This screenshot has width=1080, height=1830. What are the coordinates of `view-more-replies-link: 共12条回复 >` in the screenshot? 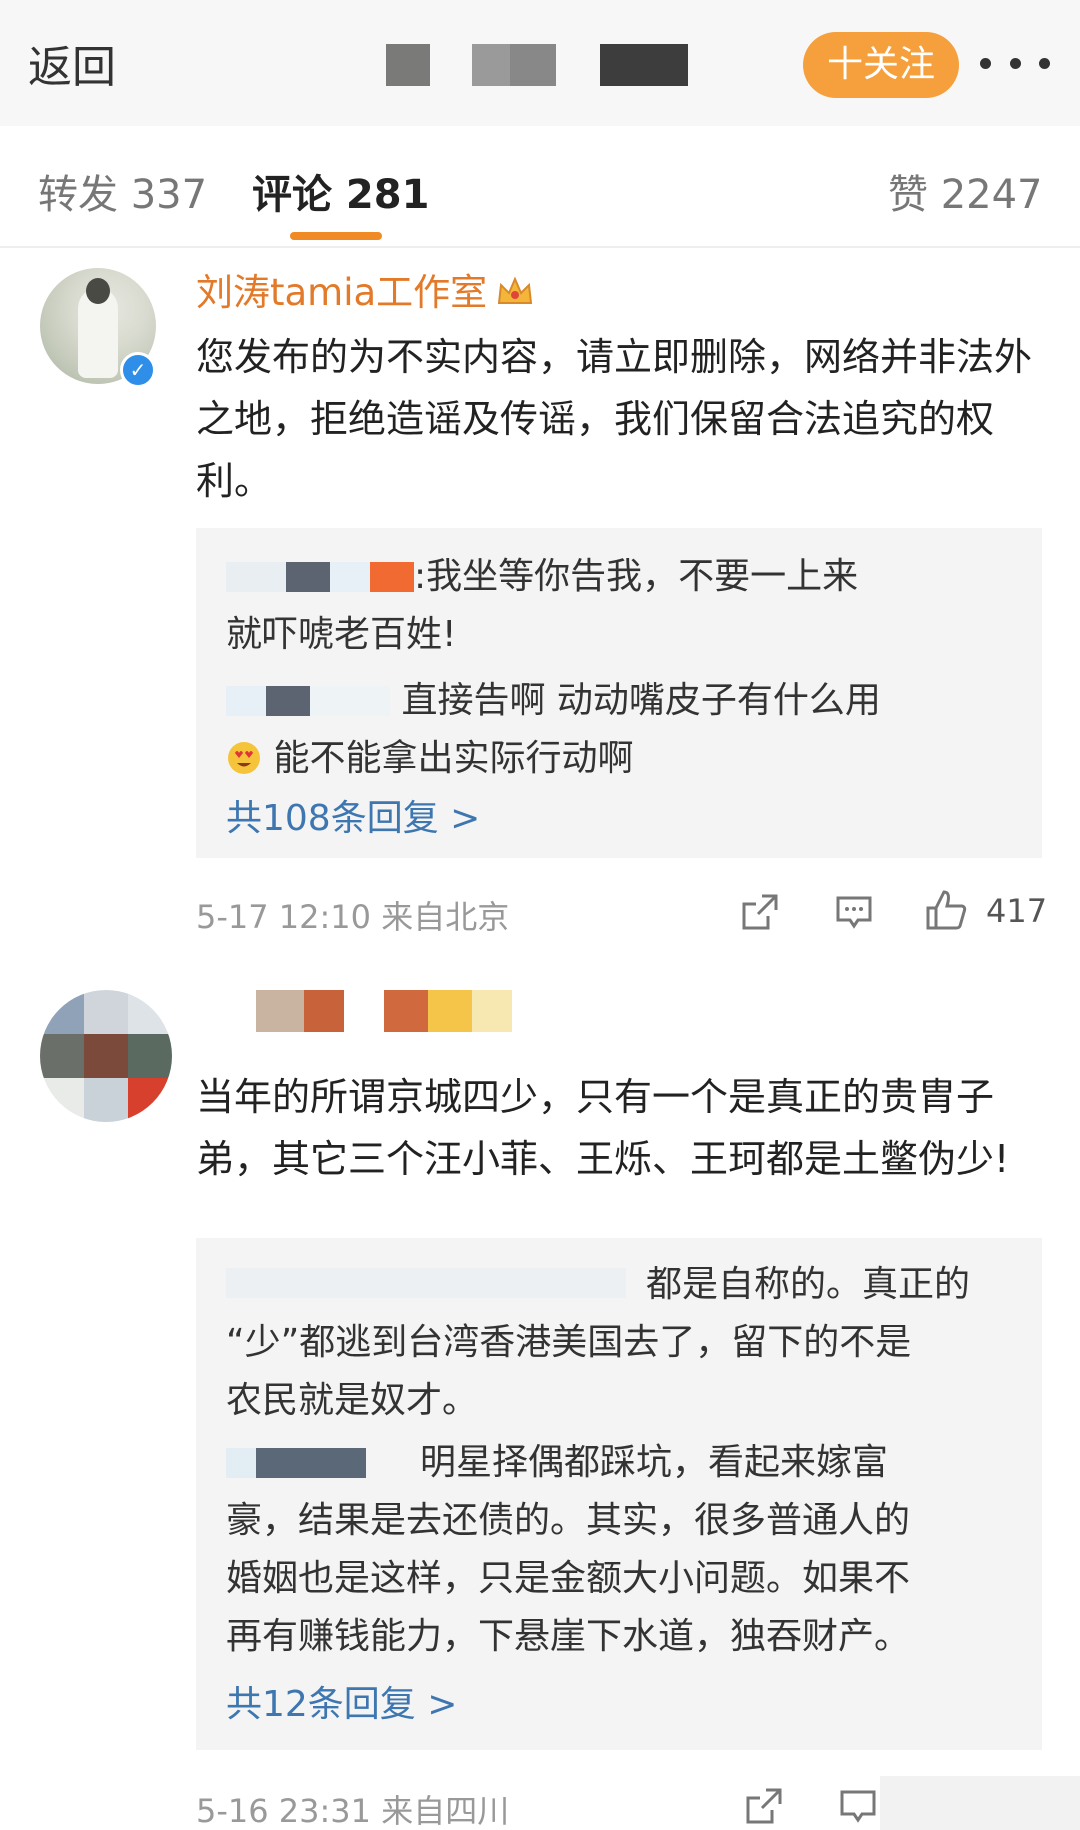 It's located at (341, 1705).